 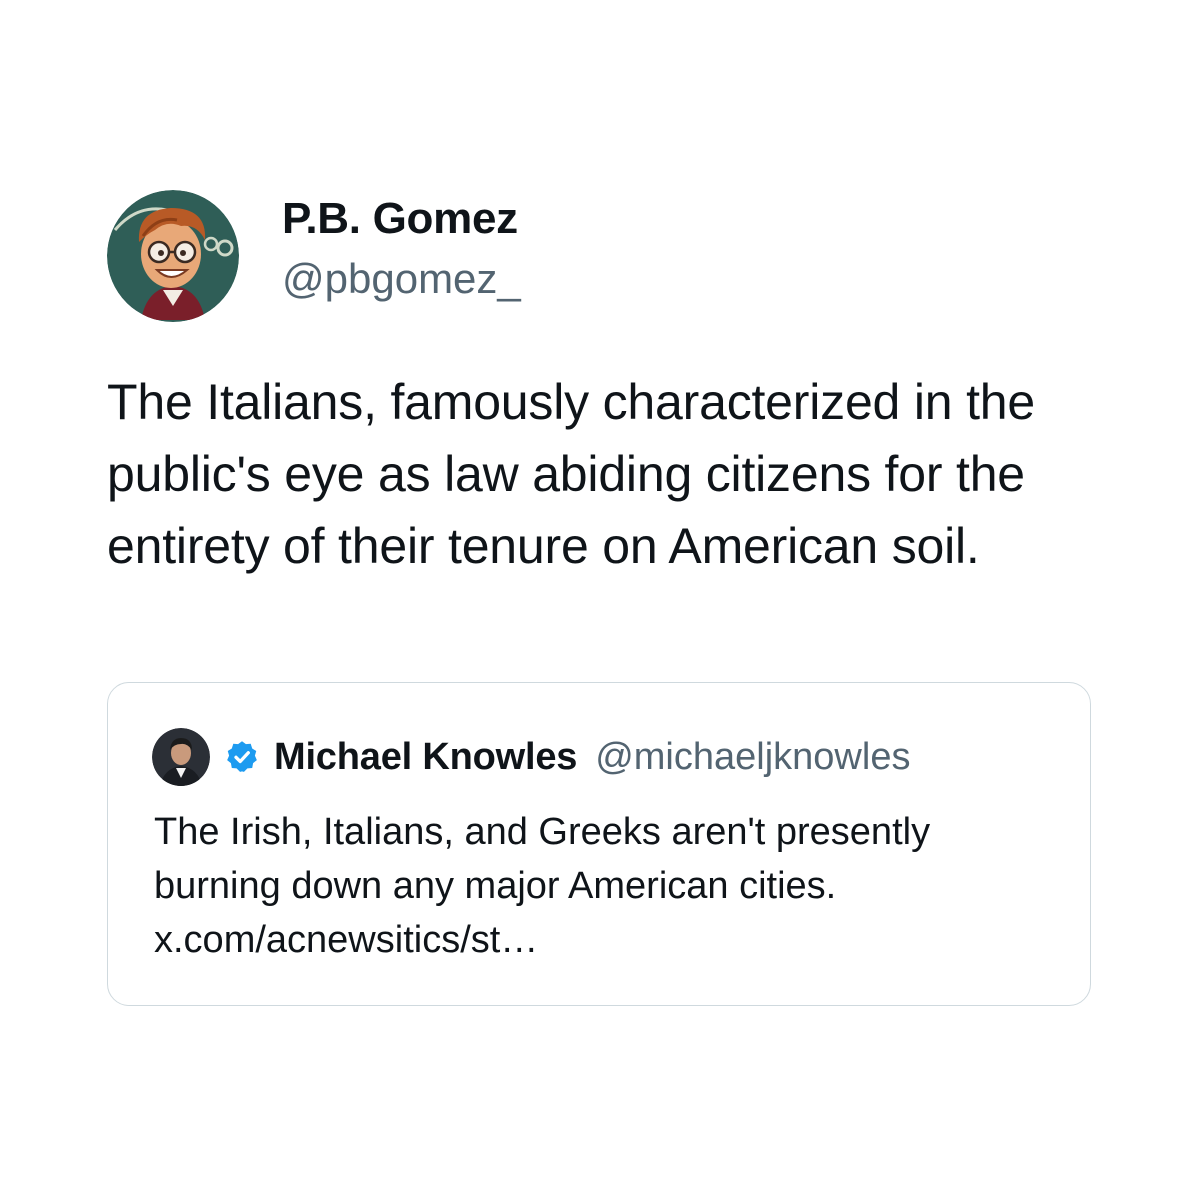 I want to click on verified-badge-icon, so click(x=242, y=756).